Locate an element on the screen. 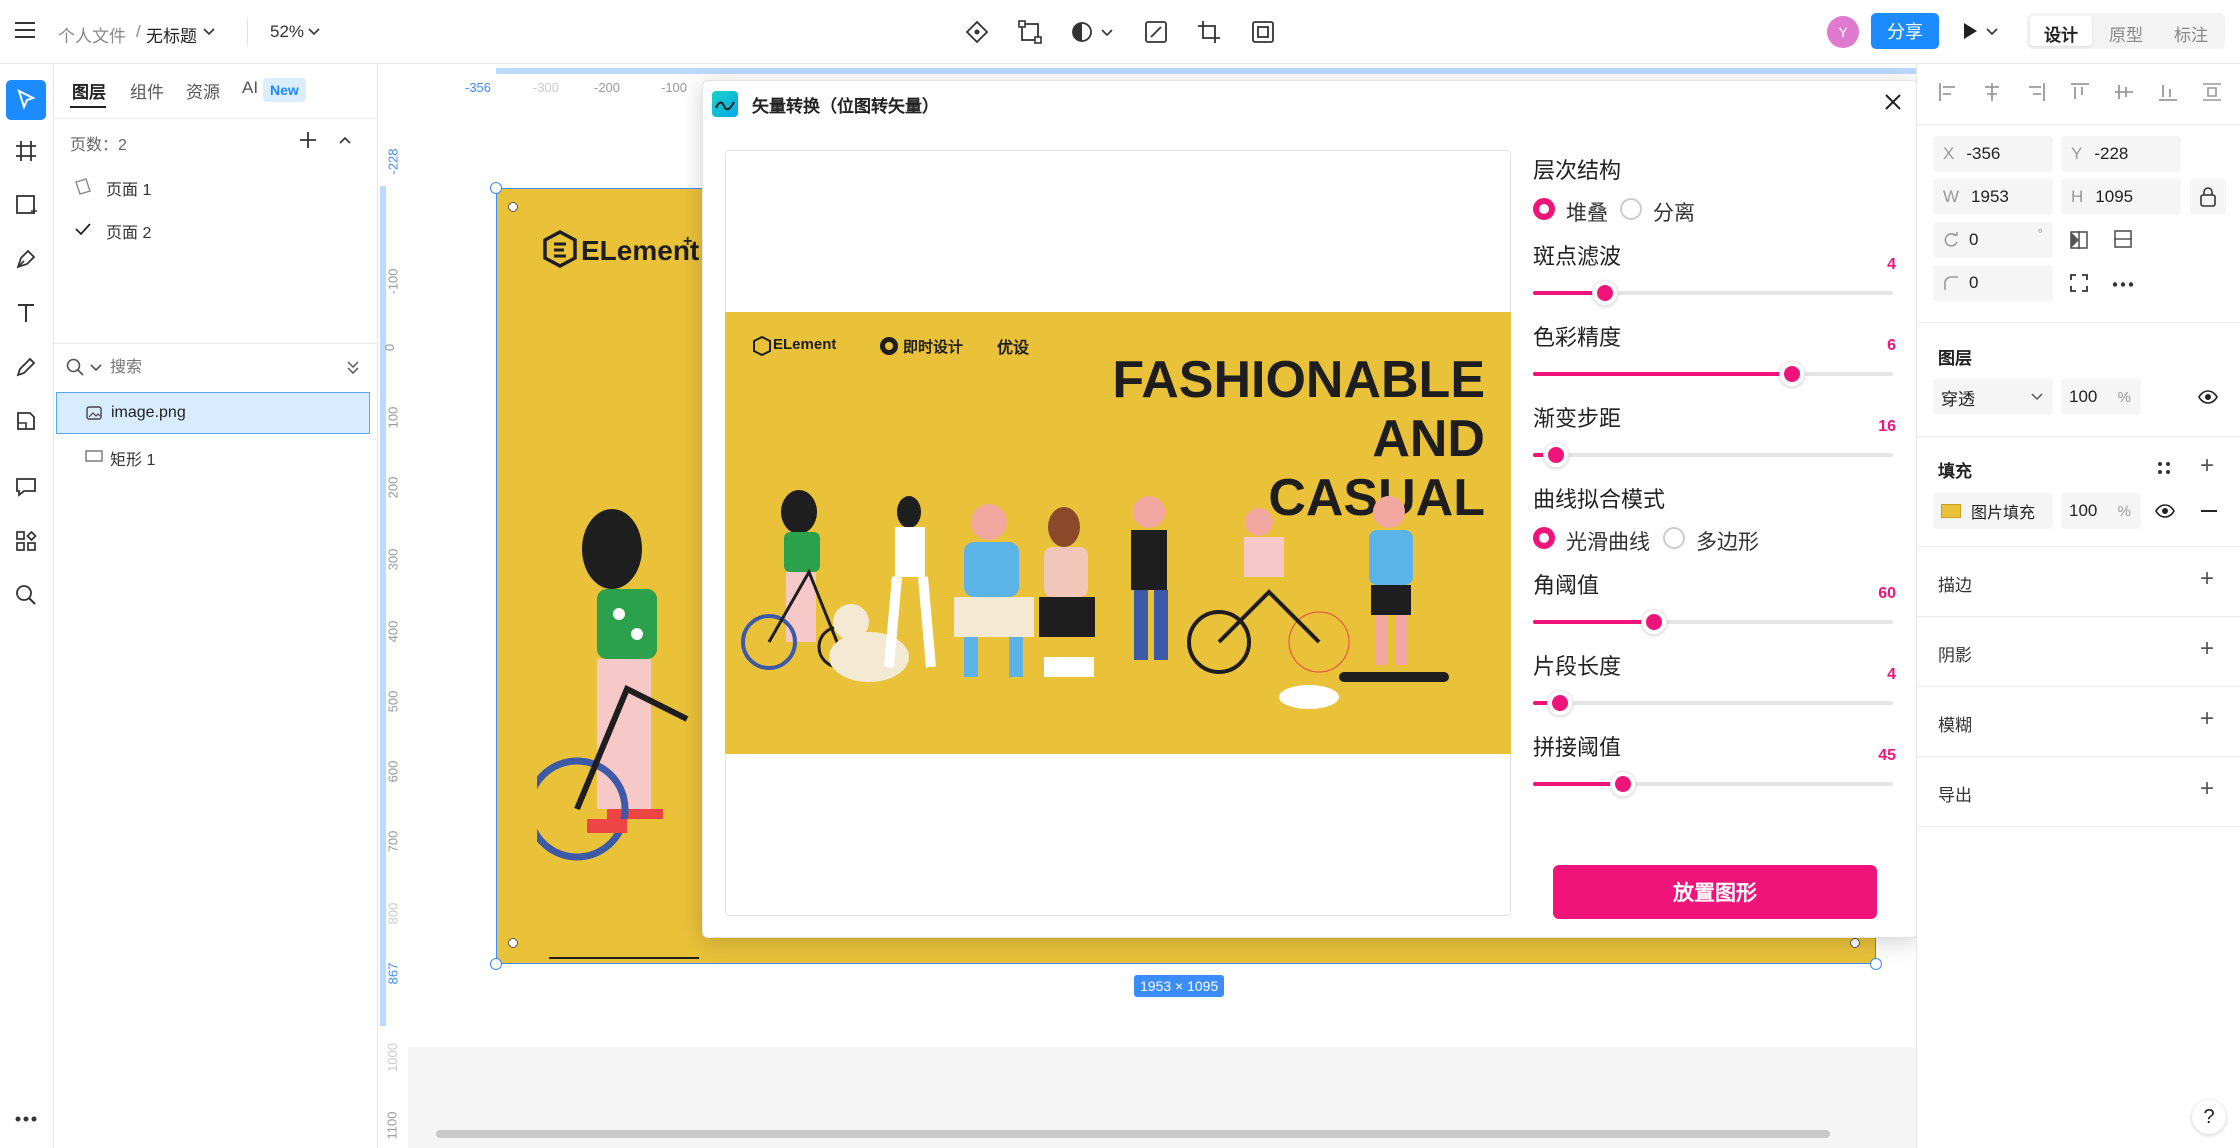 The image size is (2240, 1148). pencil-tool-icon is located at coordinates (26, 367).